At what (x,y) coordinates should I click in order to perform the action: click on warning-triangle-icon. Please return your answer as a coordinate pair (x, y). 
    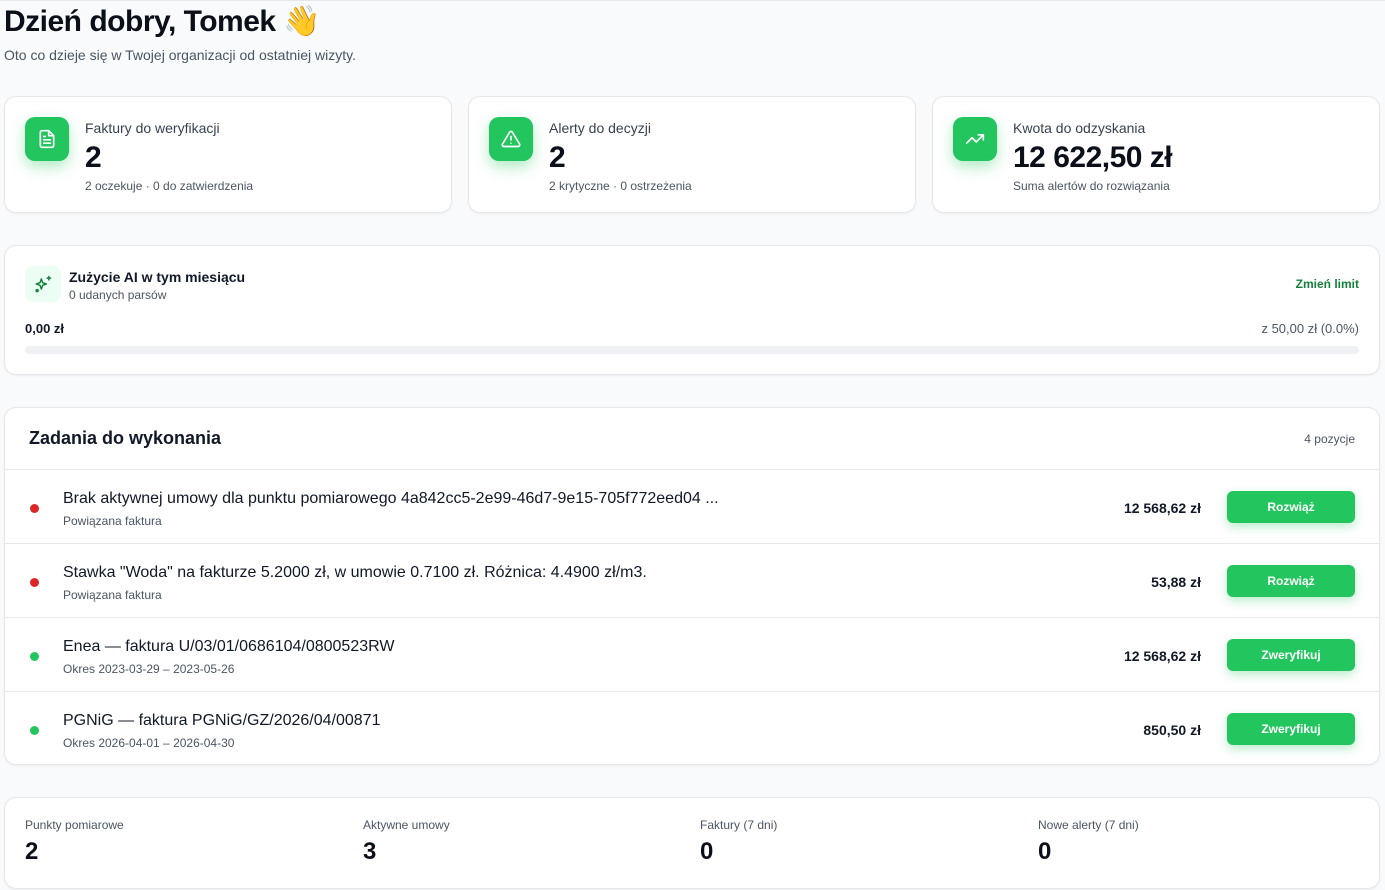
    Looking at the image, I should click on (511, 139).